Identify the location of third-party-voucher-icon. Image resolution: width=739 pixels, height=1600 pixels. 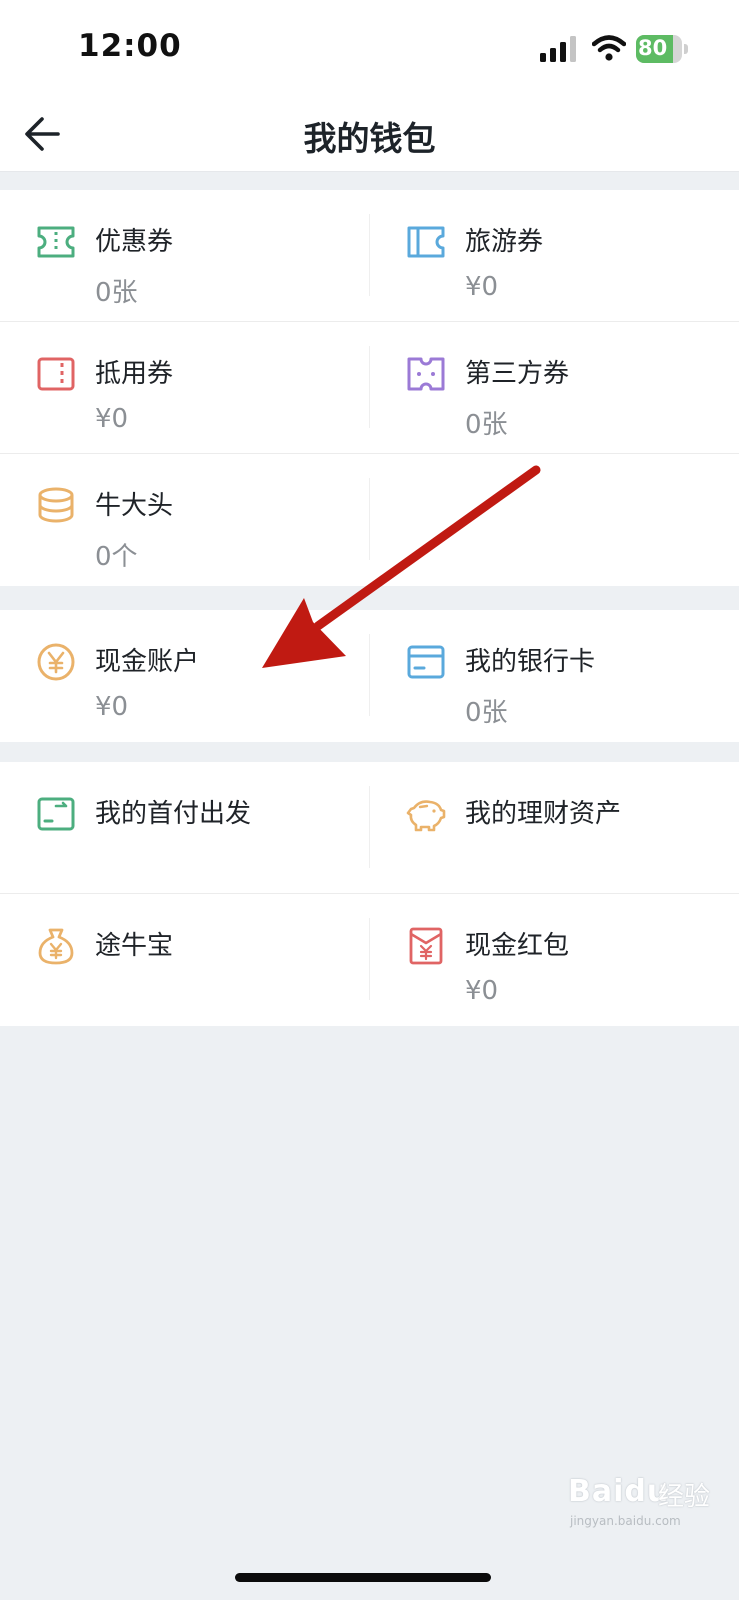
(426, 374).